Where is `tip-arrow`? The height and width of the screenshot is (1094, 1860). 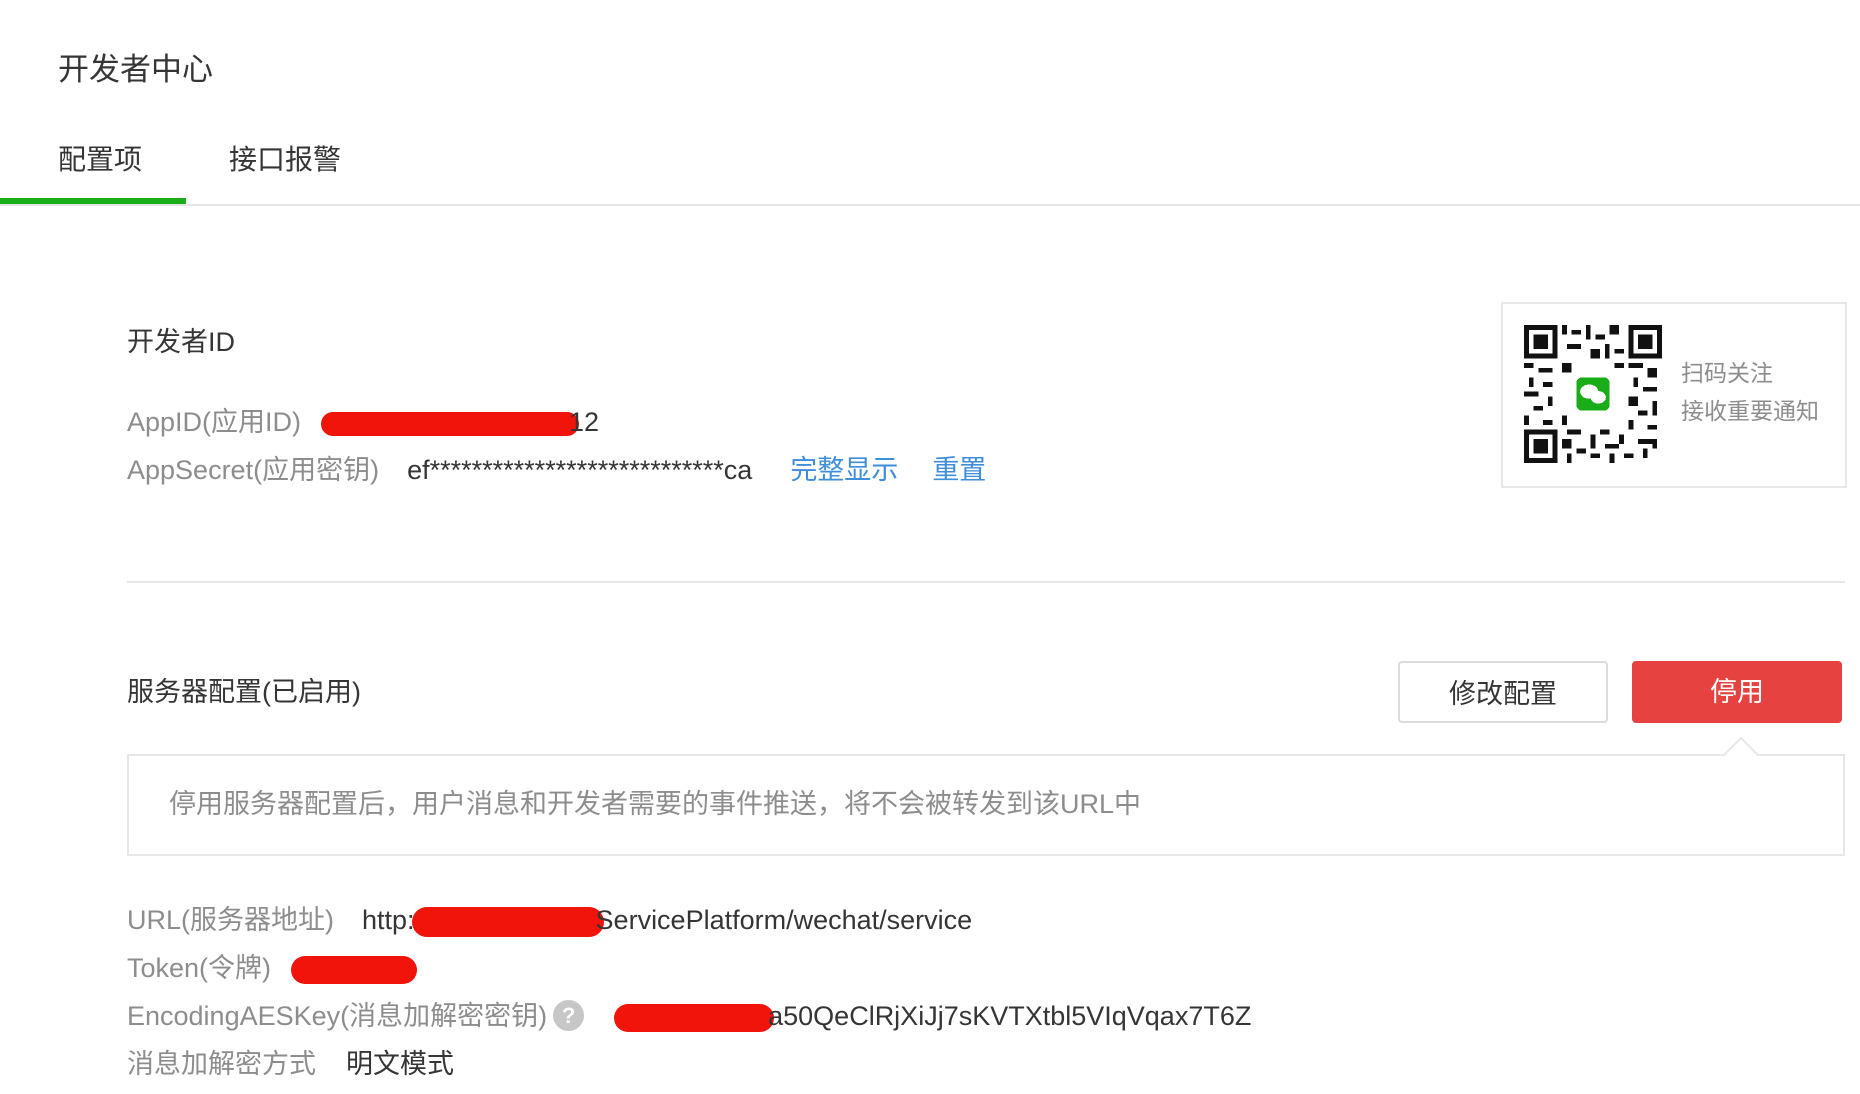
tip-arrow is located at coordinates (1741, 755).